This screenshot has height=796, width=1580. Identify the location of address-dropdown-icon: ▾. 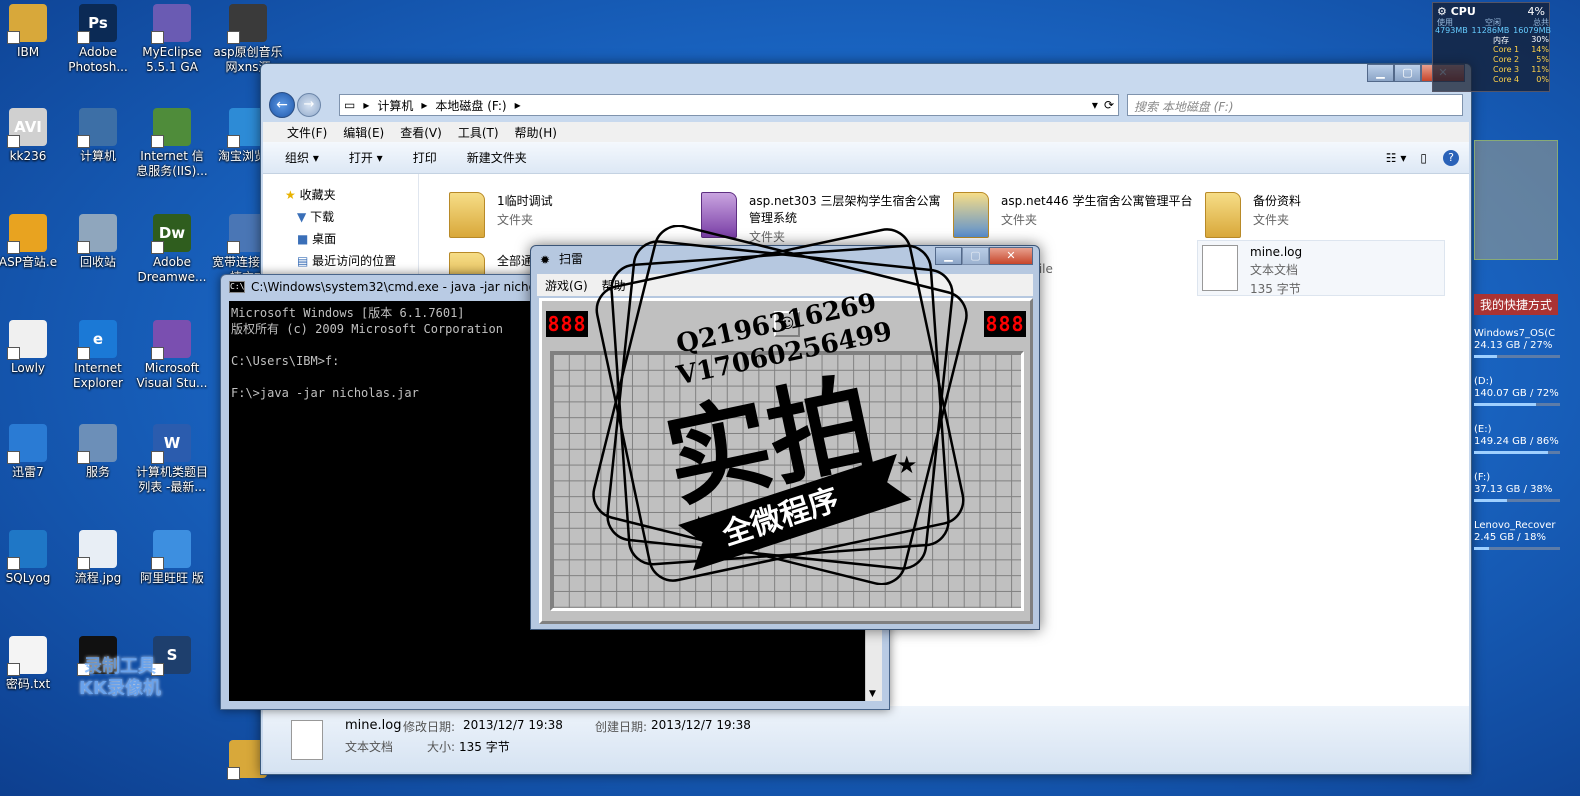
(1095, 105).